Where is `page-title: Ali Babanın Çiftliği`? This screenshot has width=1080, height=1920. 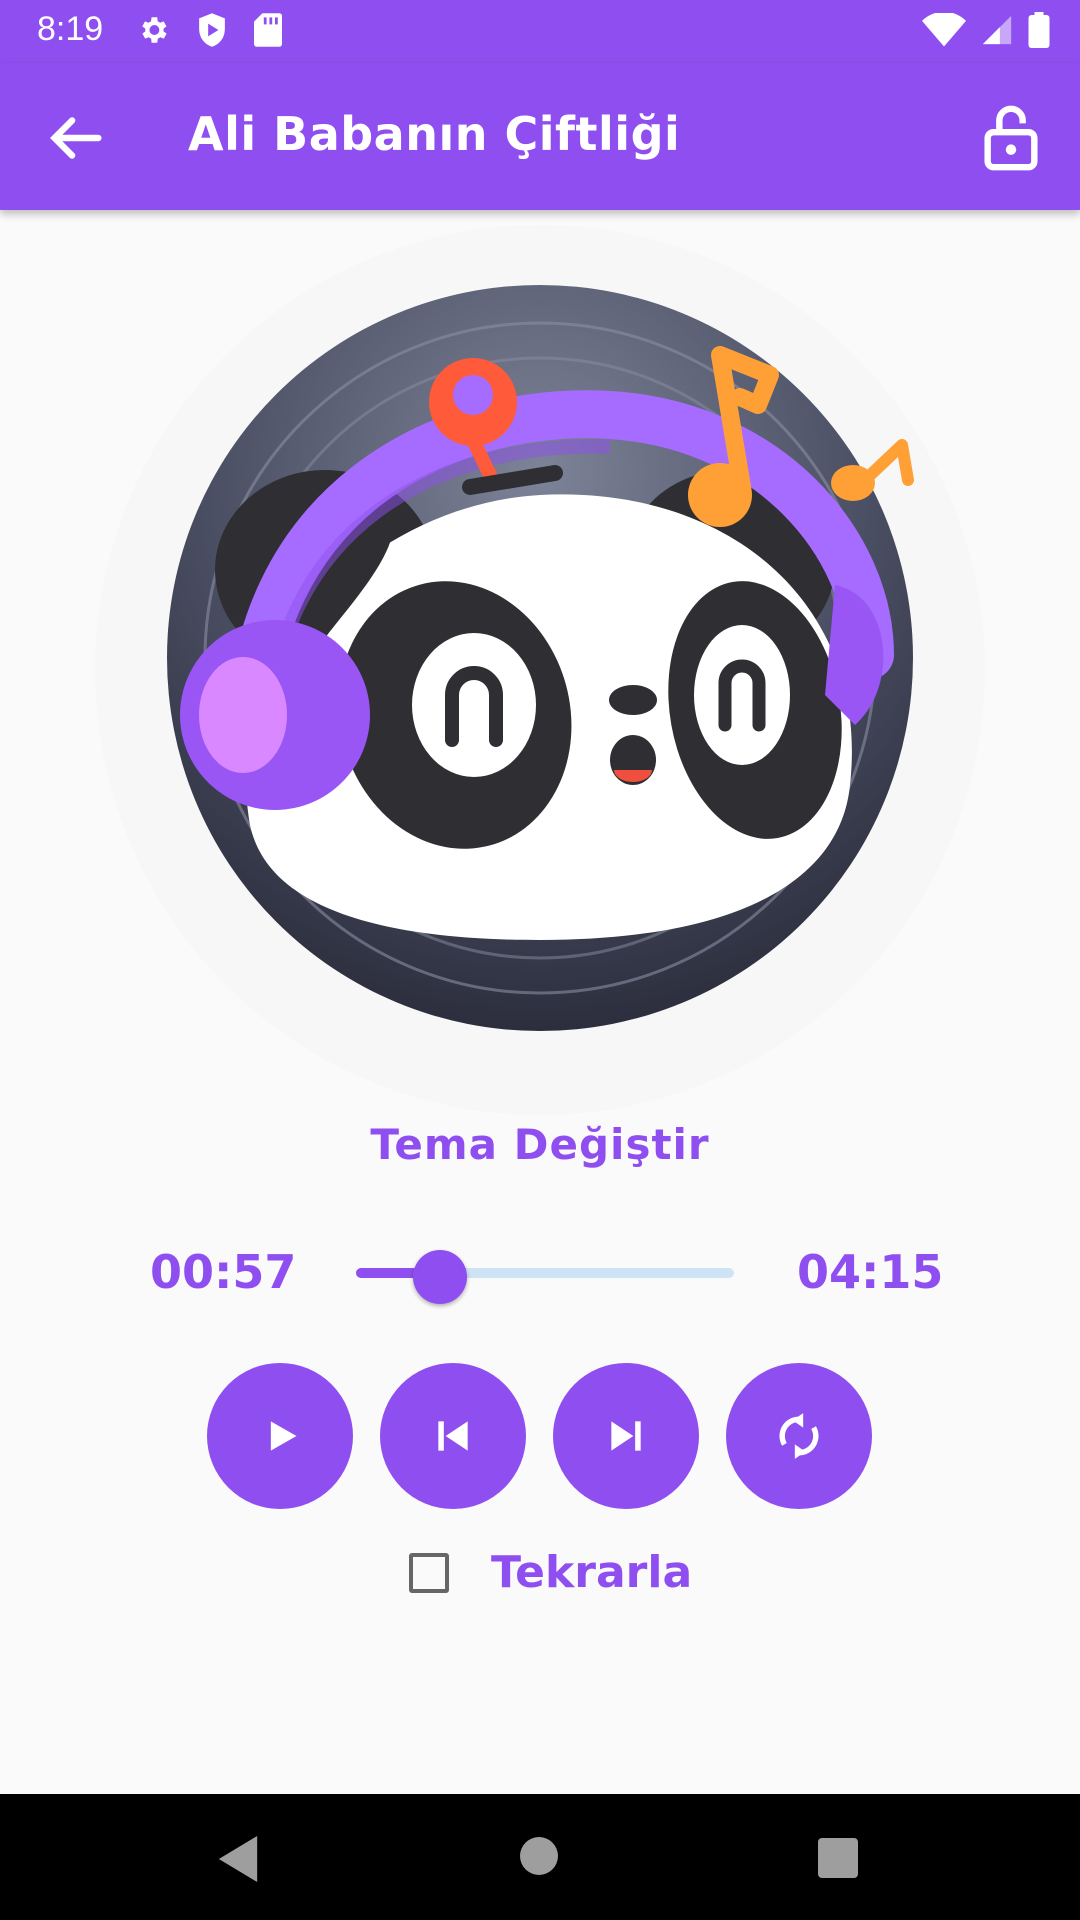 page-title: Ali Babanın Çiftliği is located at coordinates (434, 134).